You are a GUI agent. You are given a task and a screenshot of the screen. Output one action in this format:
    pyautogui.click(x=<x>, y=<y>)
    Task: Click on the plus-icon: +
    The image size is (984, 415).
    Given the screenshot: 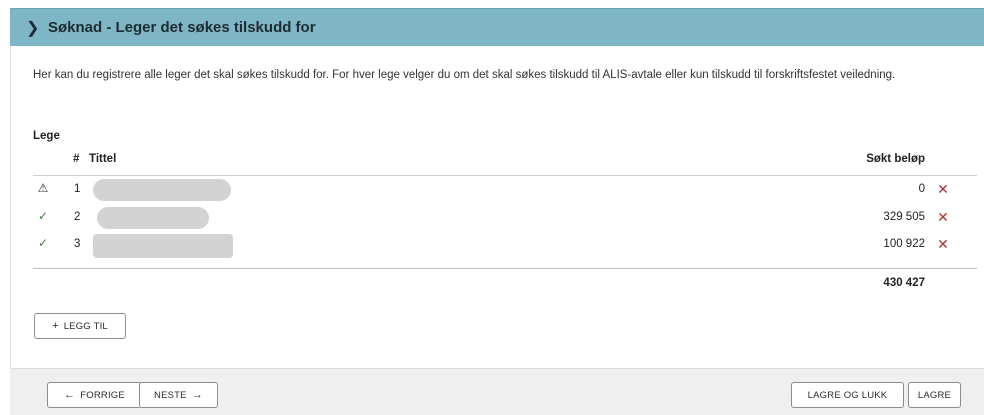 What is the action you would take?
    pyautogui.click(x=55, y=326)
    